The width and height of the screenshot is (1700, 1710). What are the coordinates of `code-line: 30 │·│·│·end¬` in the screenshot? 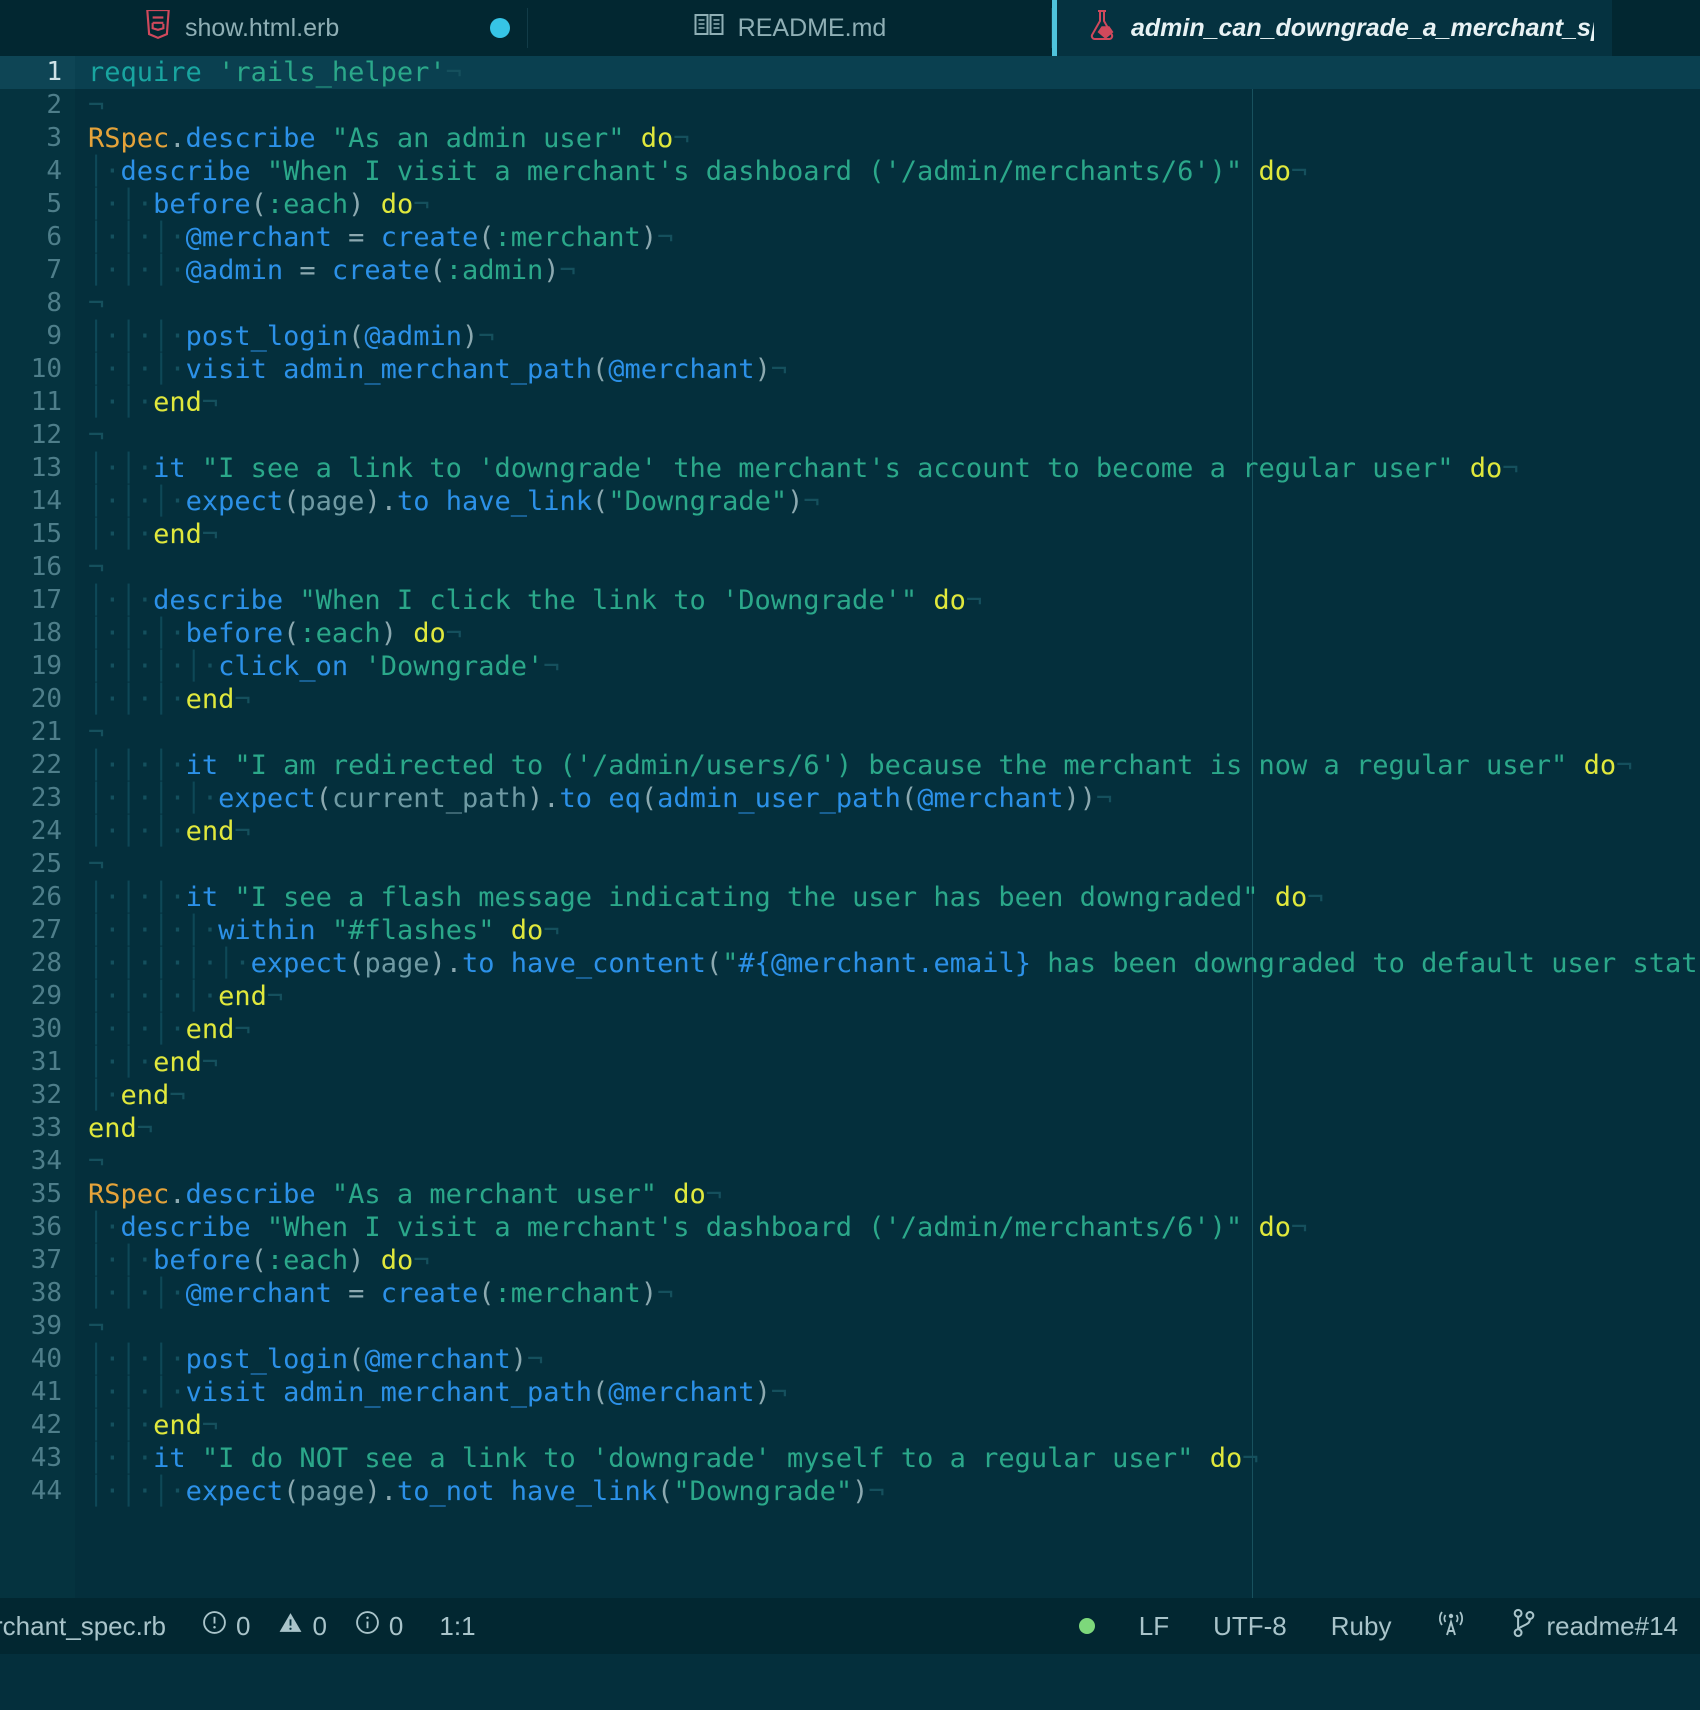 It's located at (850, 1029).